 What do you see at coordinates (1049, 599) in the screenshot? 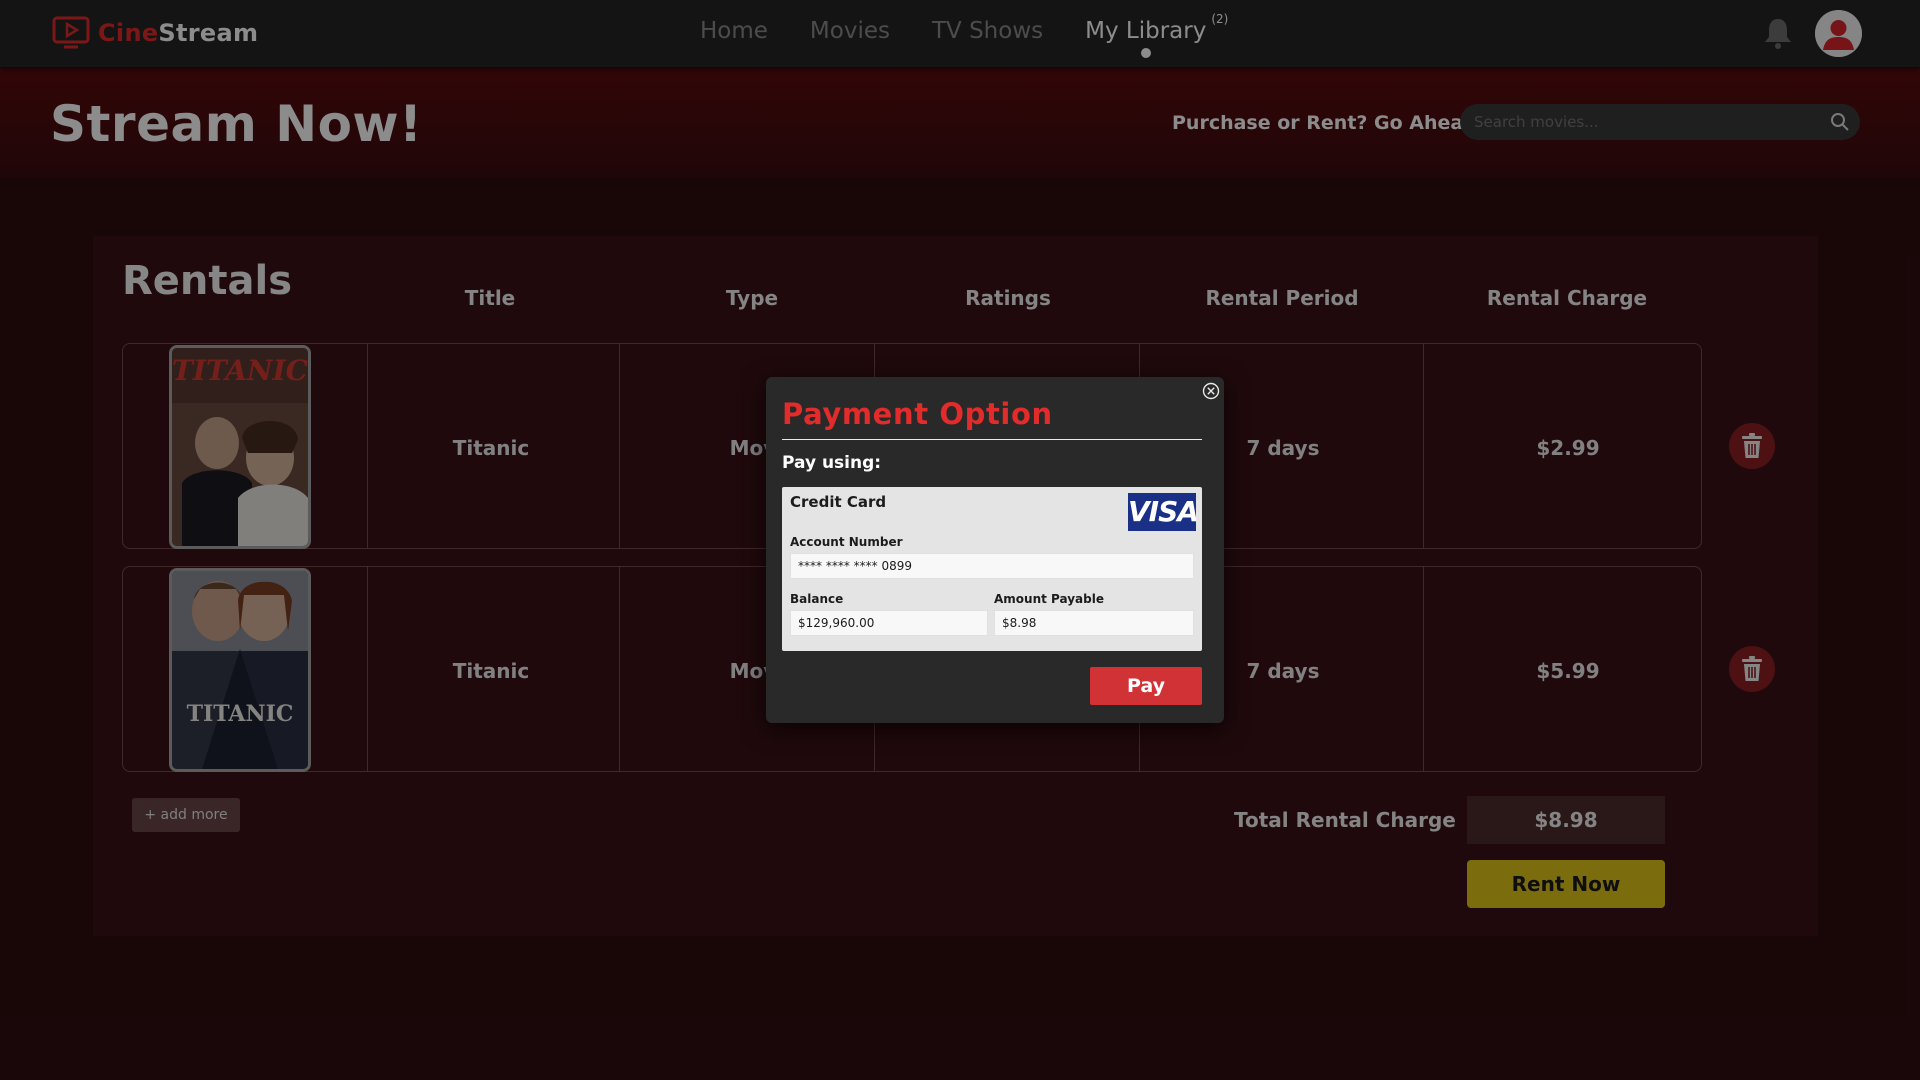
I see `amount-payable-label: Amount Payable` at bounding box center [1049, 599].